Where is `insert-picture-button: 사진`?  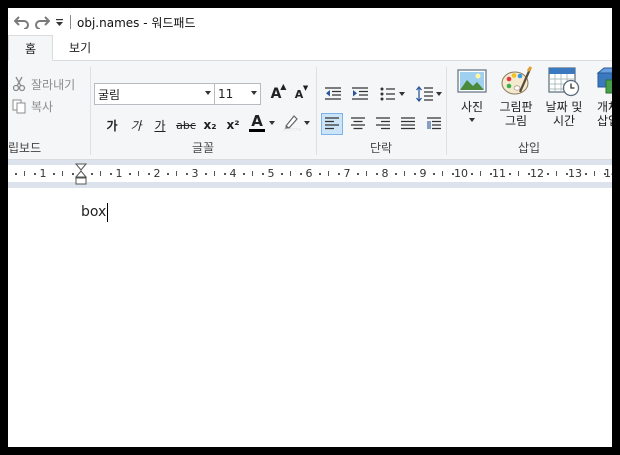
insert-picture-button: 사진 is located at coordinates (472, 100).